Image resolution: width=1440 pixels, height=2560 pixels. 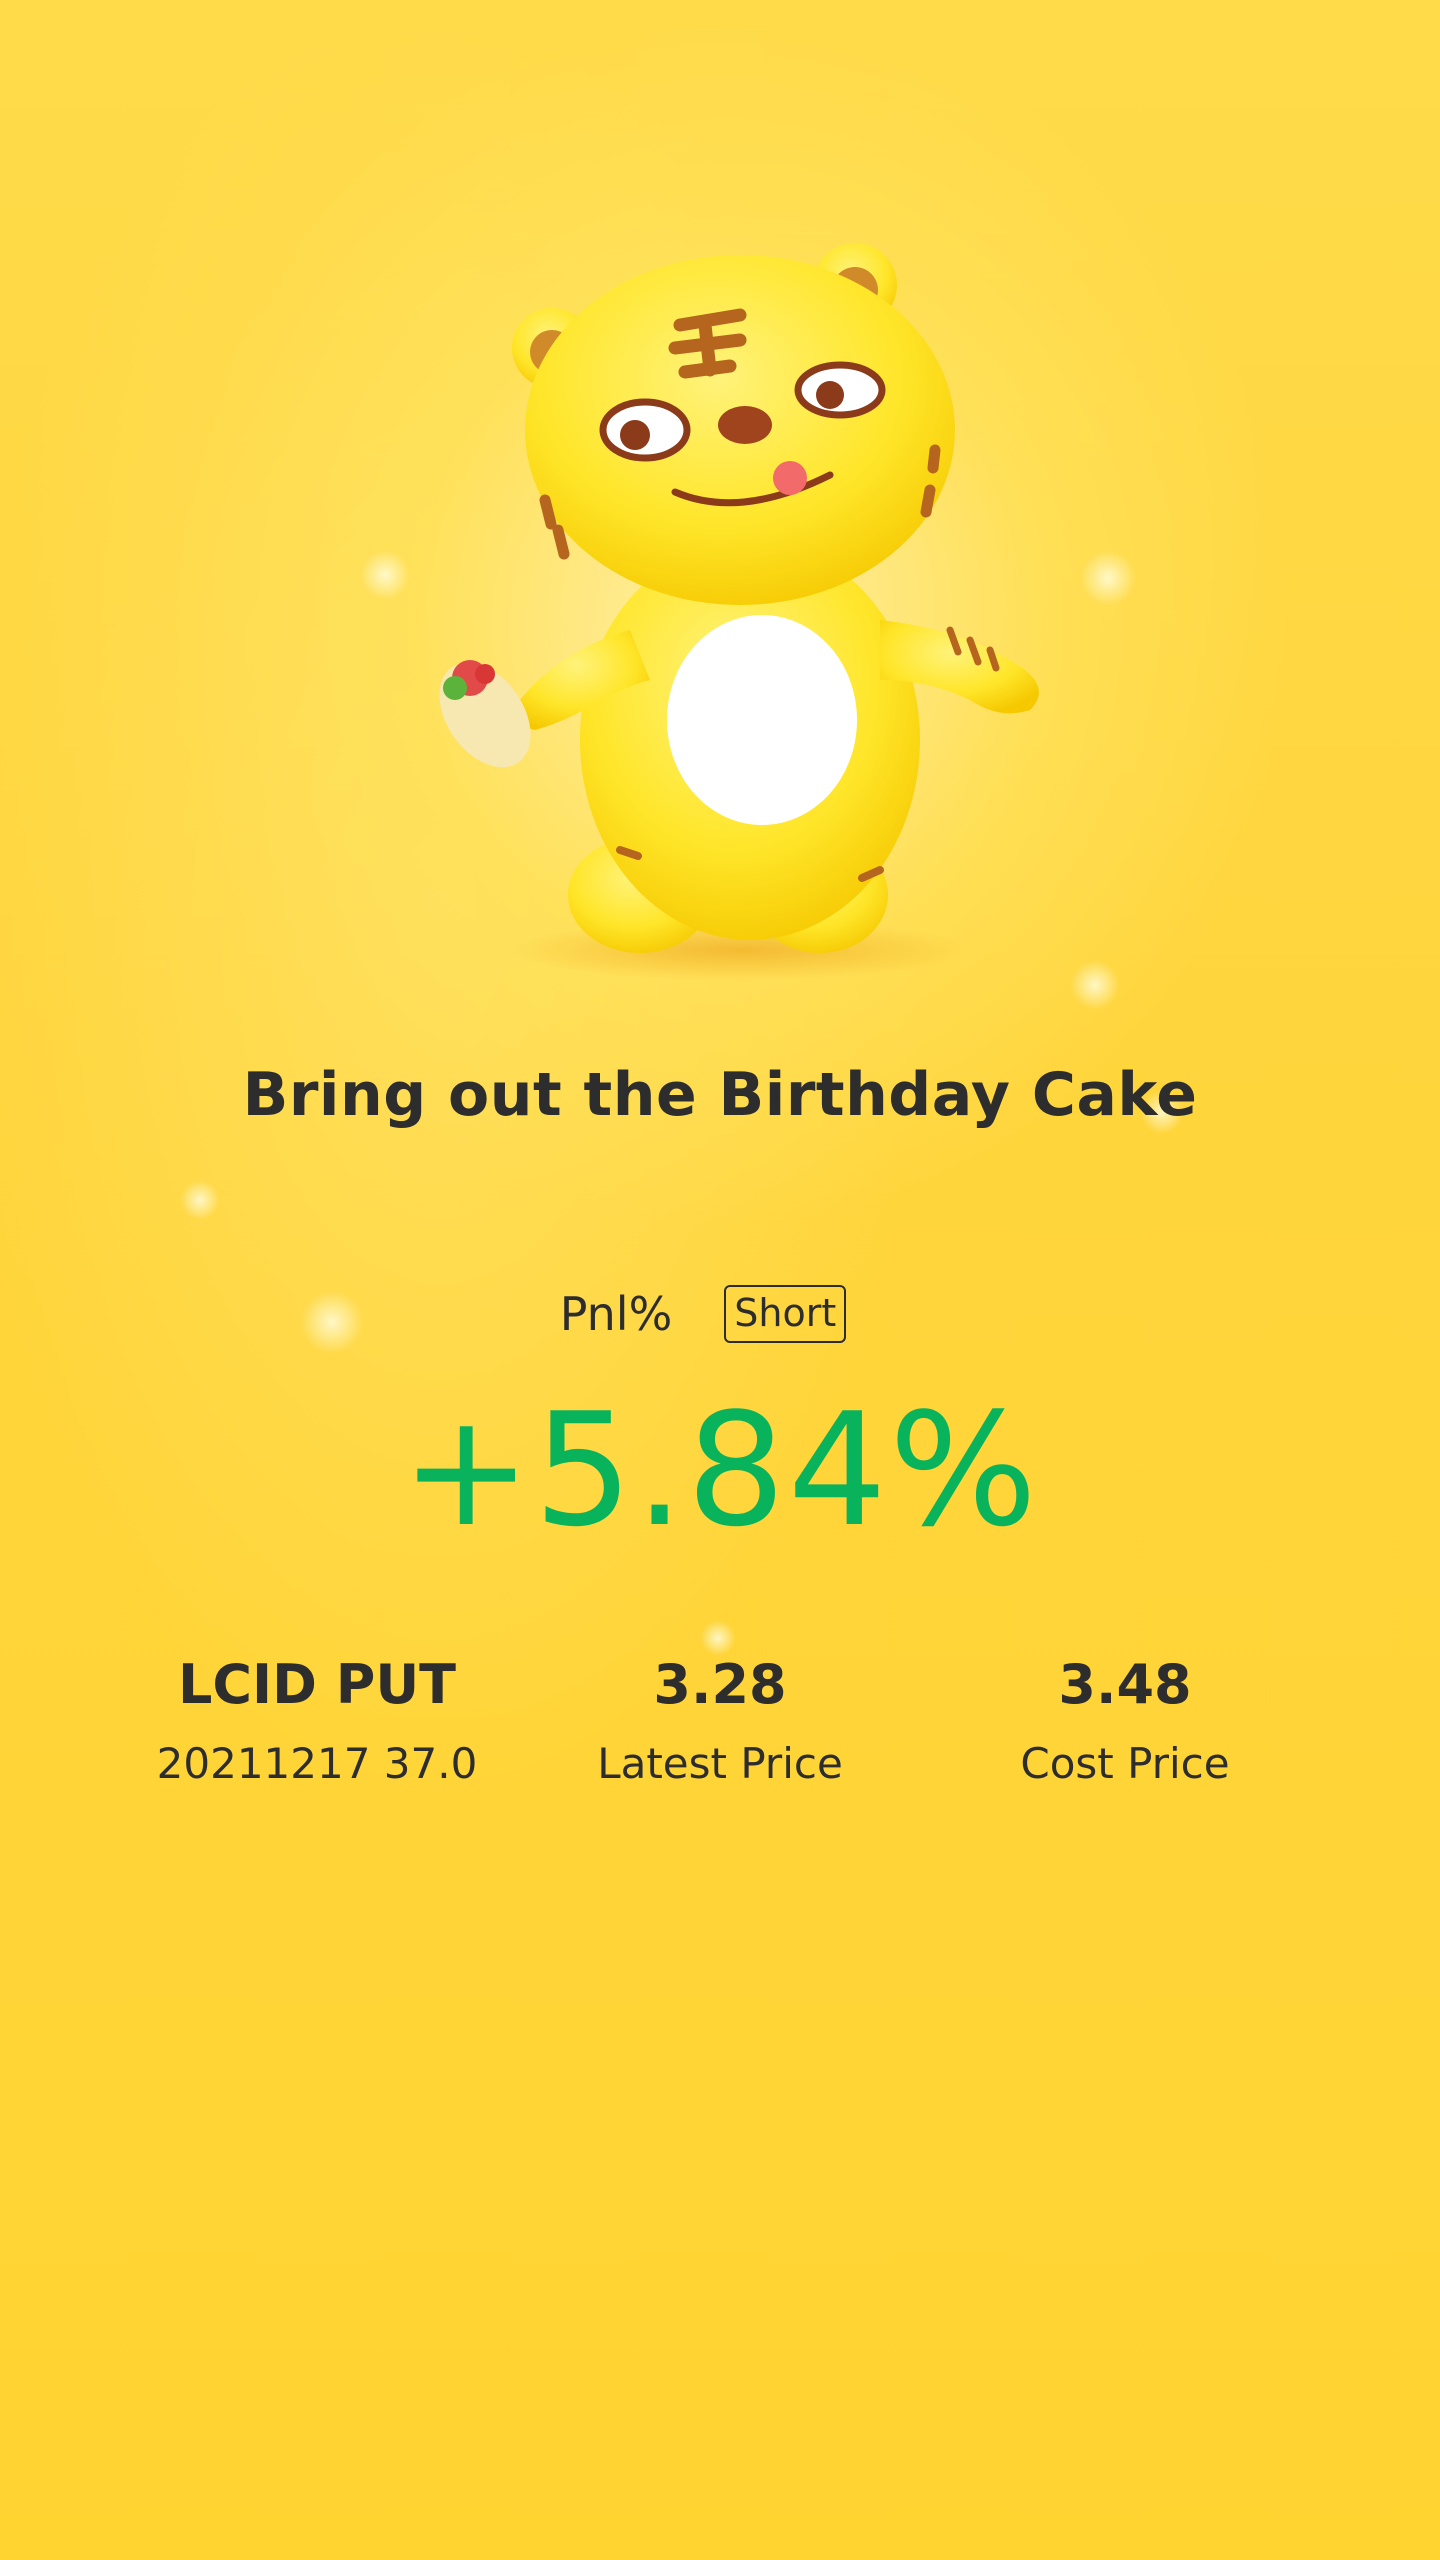 What do you see at coordinates (1125, 1684) in the screenshot?
I see `cost-price-value: 3.48` at bounding box center [1125, 1684].